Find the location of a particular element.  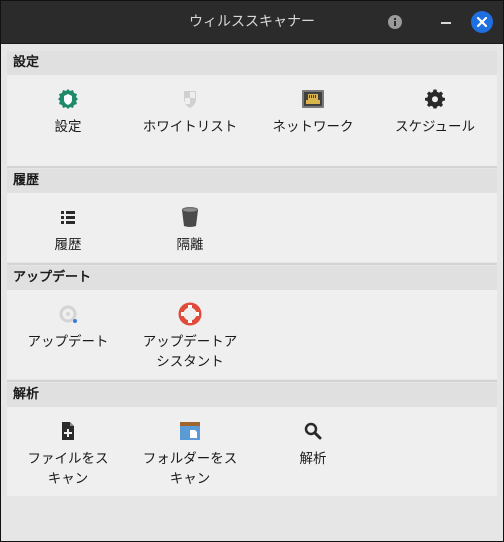

close-icon is located at coordinates (482, 22).